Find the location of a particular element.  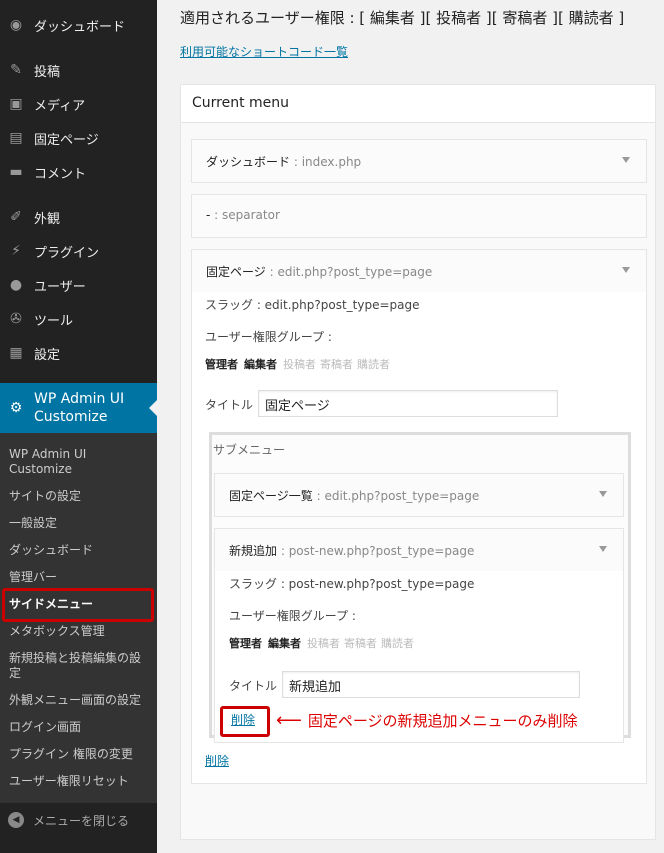

submenu-item-plugin-caps: プラグイン 権限の変更 is located at coordinates (81, 754).